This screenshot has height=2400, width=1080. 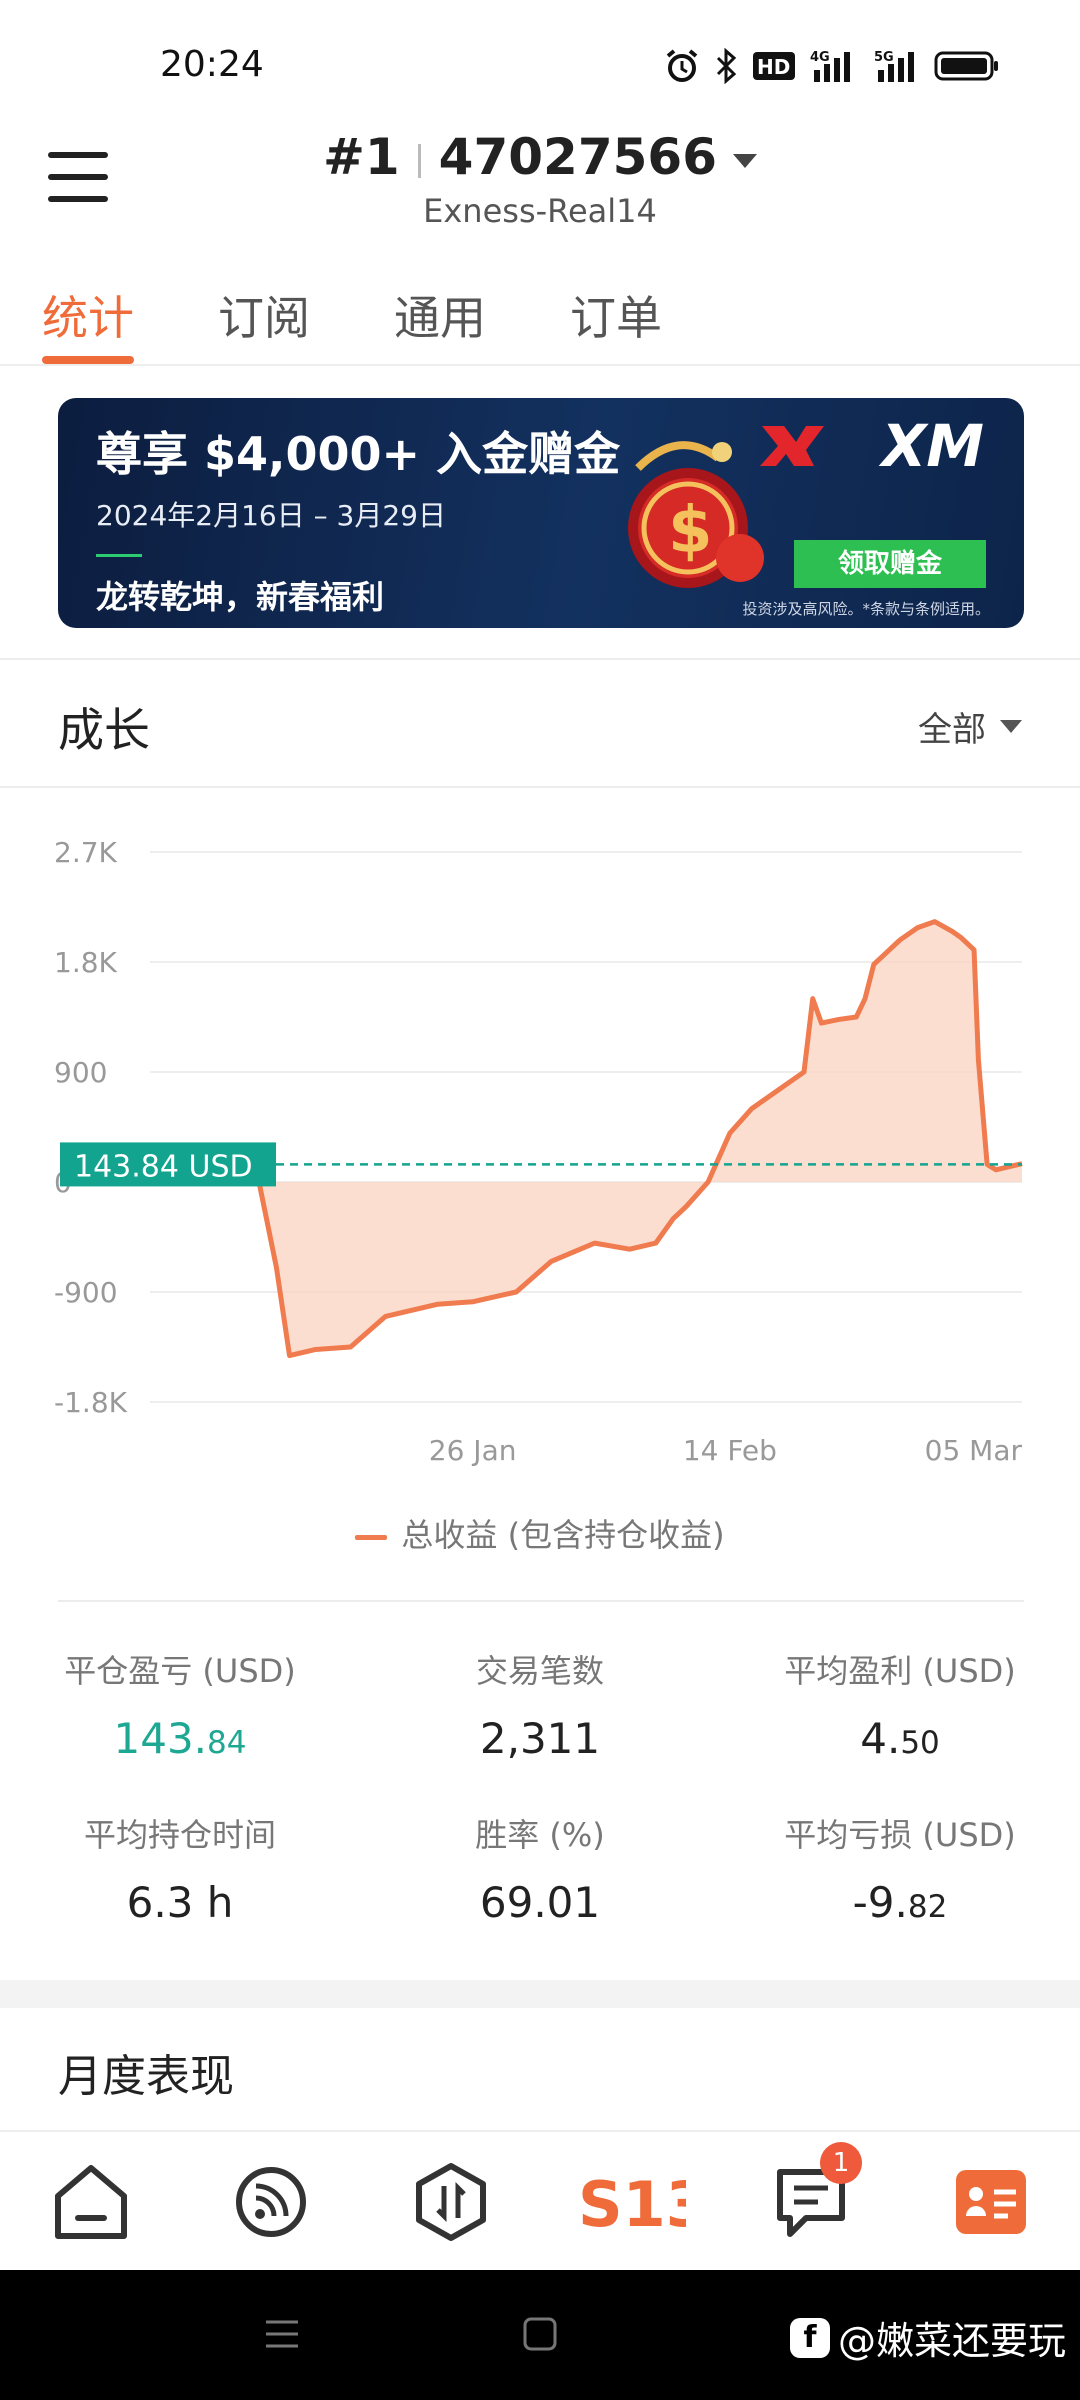 I want to click on tab-statistics: 统计, so click(x=88, y=315).